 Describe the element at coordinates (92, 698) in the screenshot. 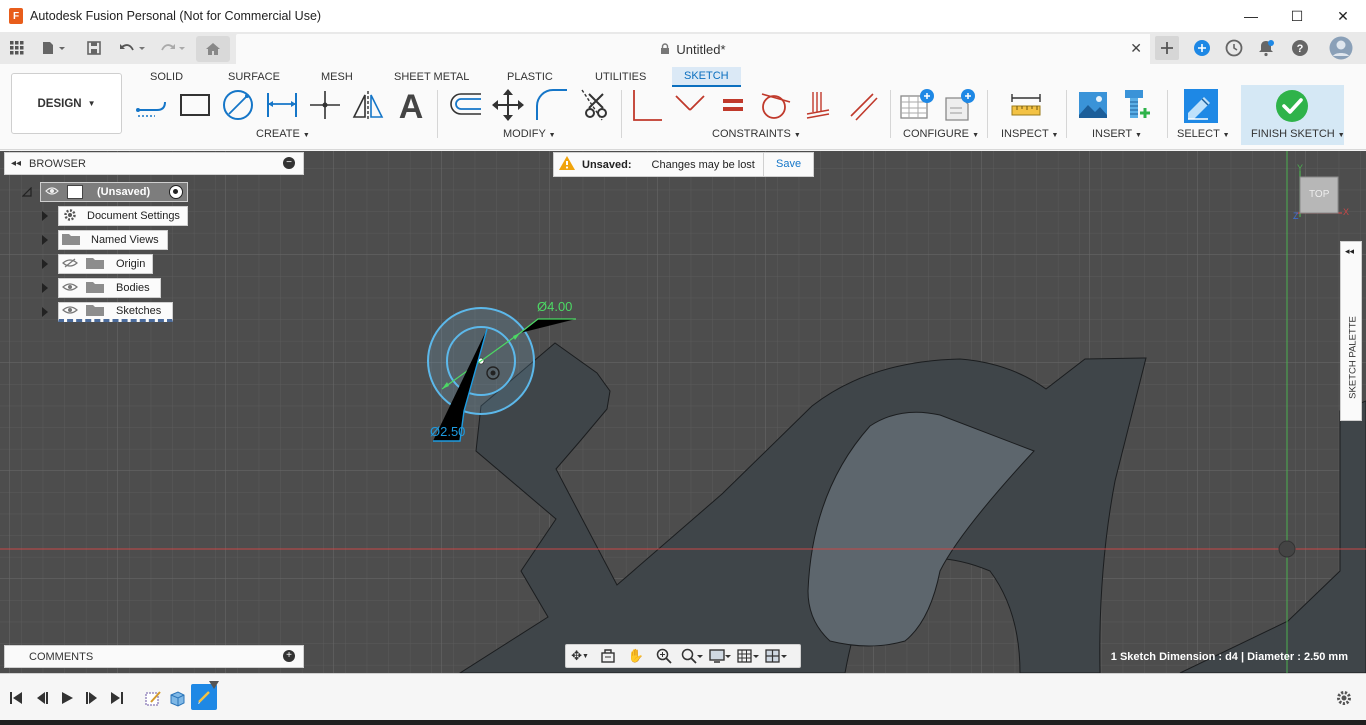

I see `step-forward-icon` at that location.